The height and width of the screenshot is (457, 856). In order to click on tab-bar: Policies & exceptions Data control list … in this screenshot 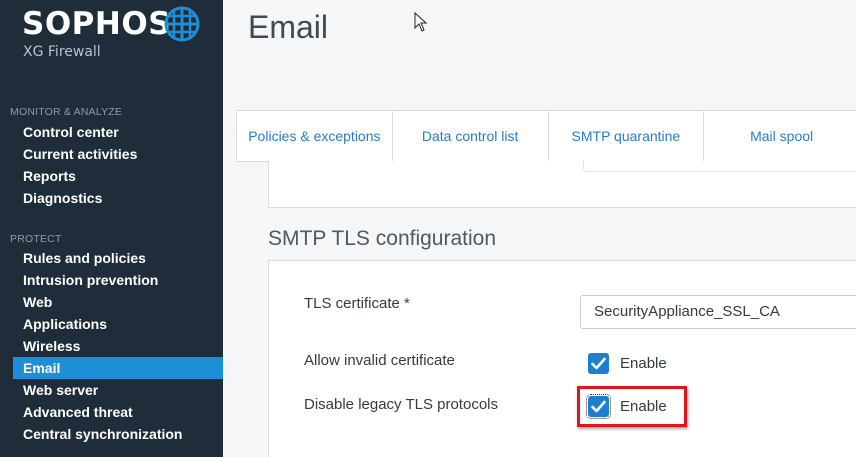, I will do `click(546, 136)`.